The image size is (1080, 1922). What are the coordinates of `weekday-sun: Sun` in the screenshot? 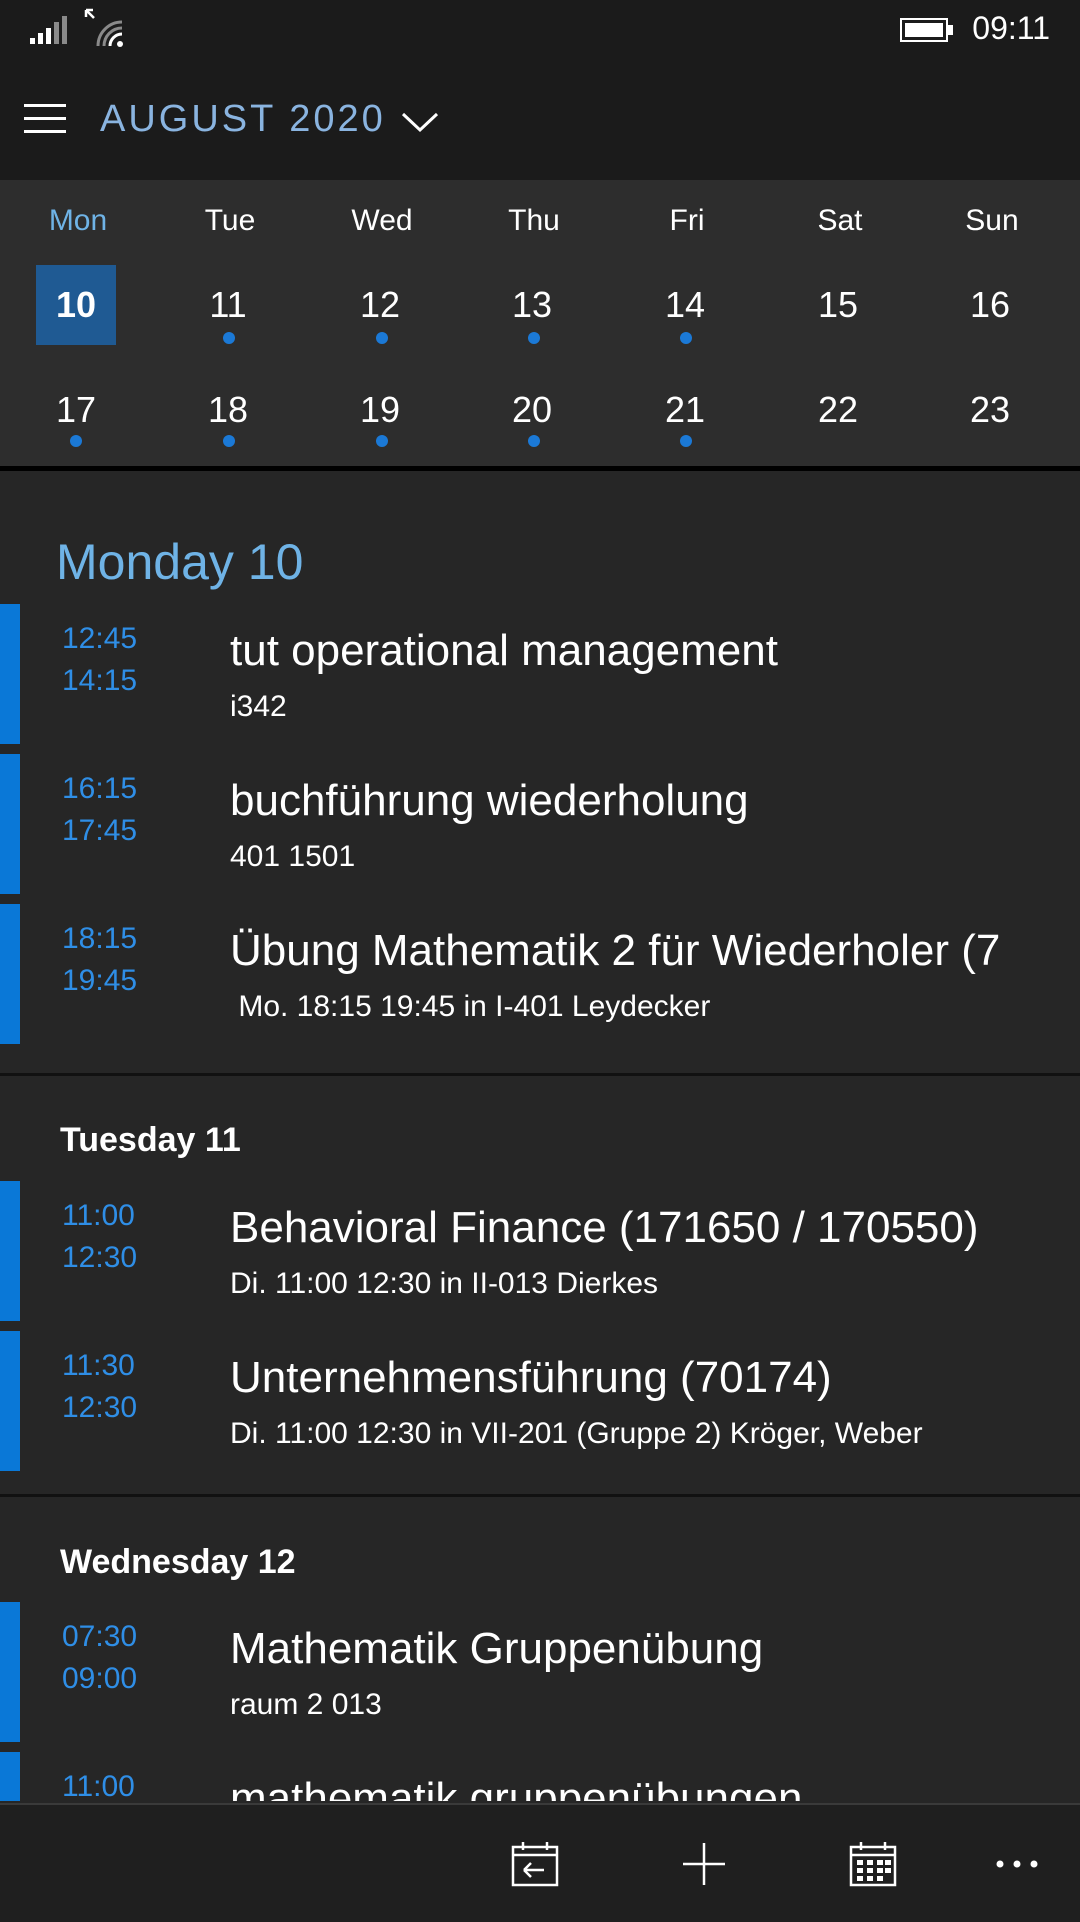 It's located at (992, 220).